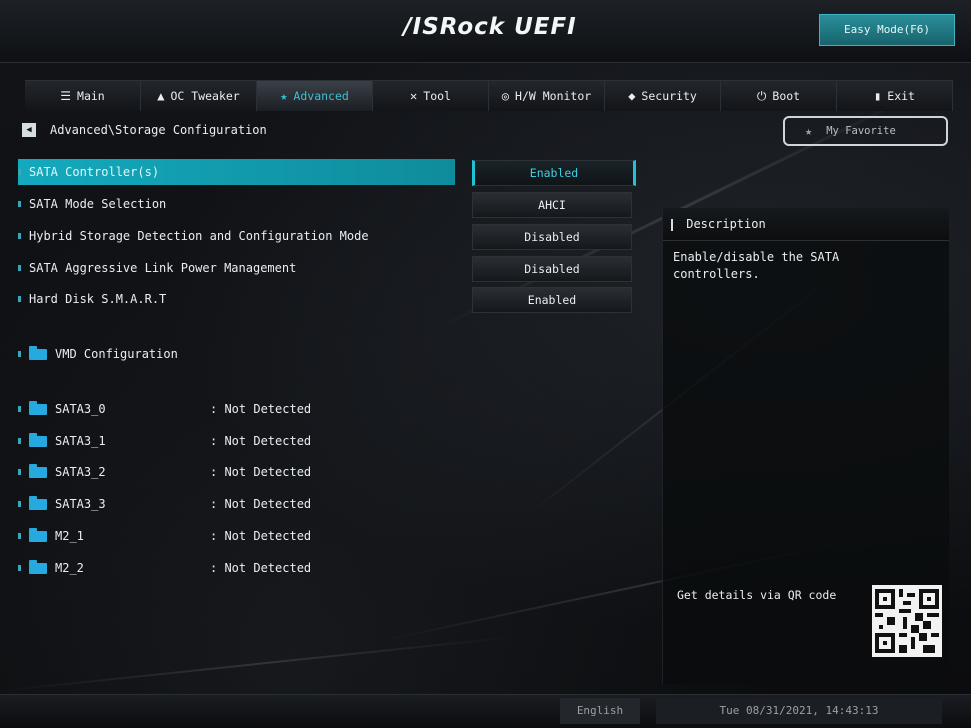  Describe the element at coordinates (66, 96) in the screenshot. I see `list-icon: ☰` at that location.